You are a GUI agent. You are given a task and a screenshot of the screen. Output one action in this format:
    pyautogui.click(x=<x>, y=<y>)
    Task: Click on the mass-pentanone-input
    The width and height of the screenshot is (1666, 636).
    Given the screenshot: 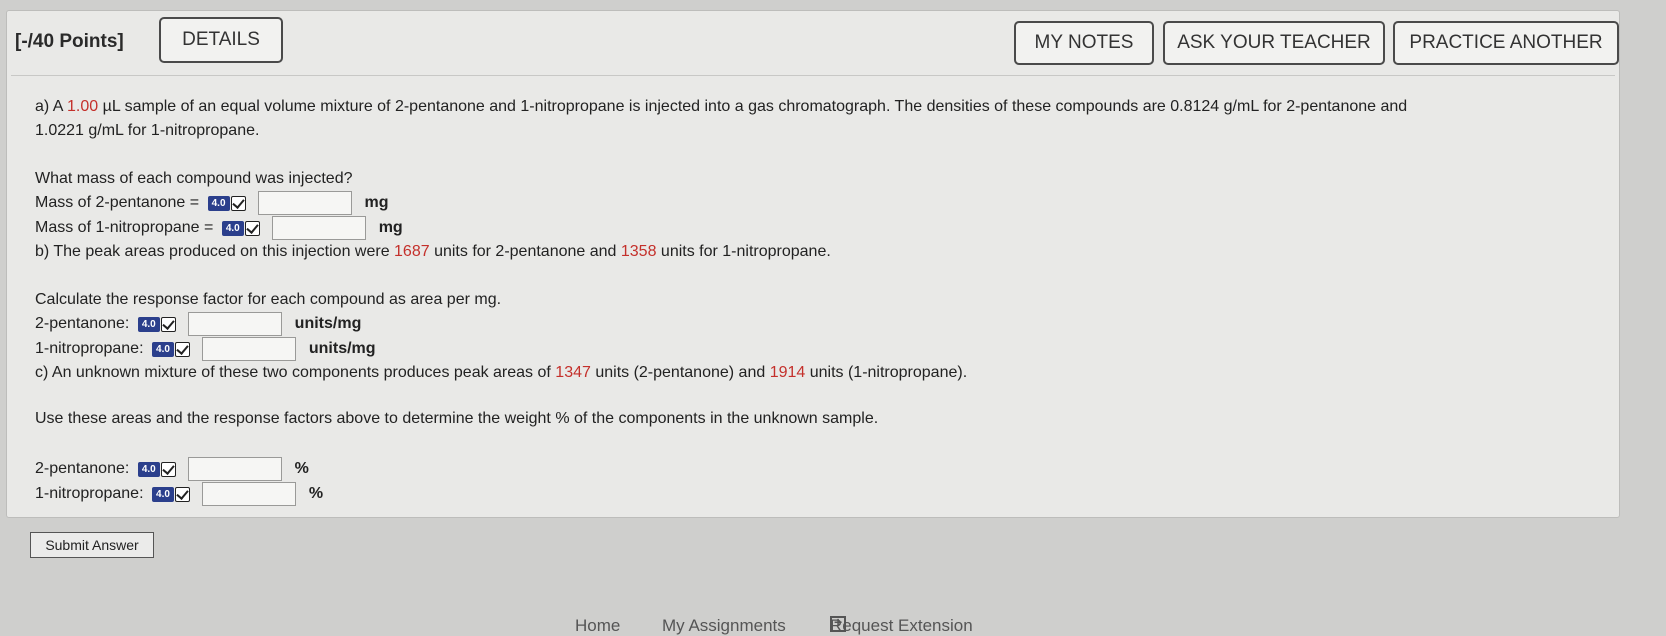 What is the action you would take?
    pyautogui.click(x=305, y=203)
    